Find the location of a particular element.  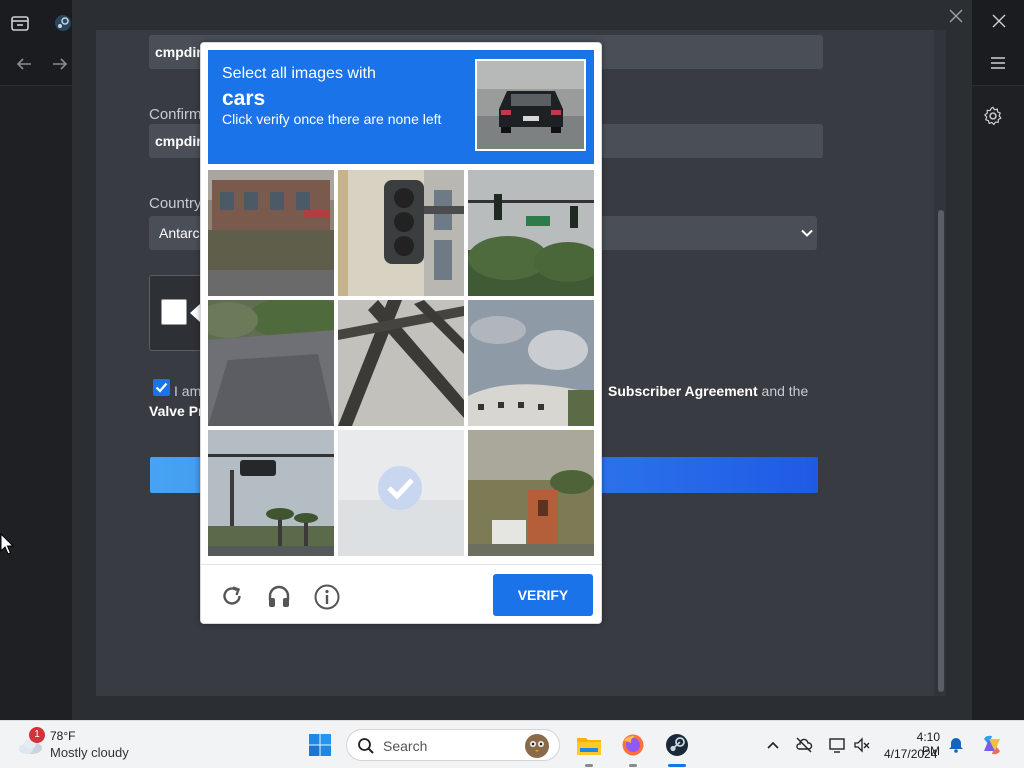

gear-icon is located at coordinates (993, 116).